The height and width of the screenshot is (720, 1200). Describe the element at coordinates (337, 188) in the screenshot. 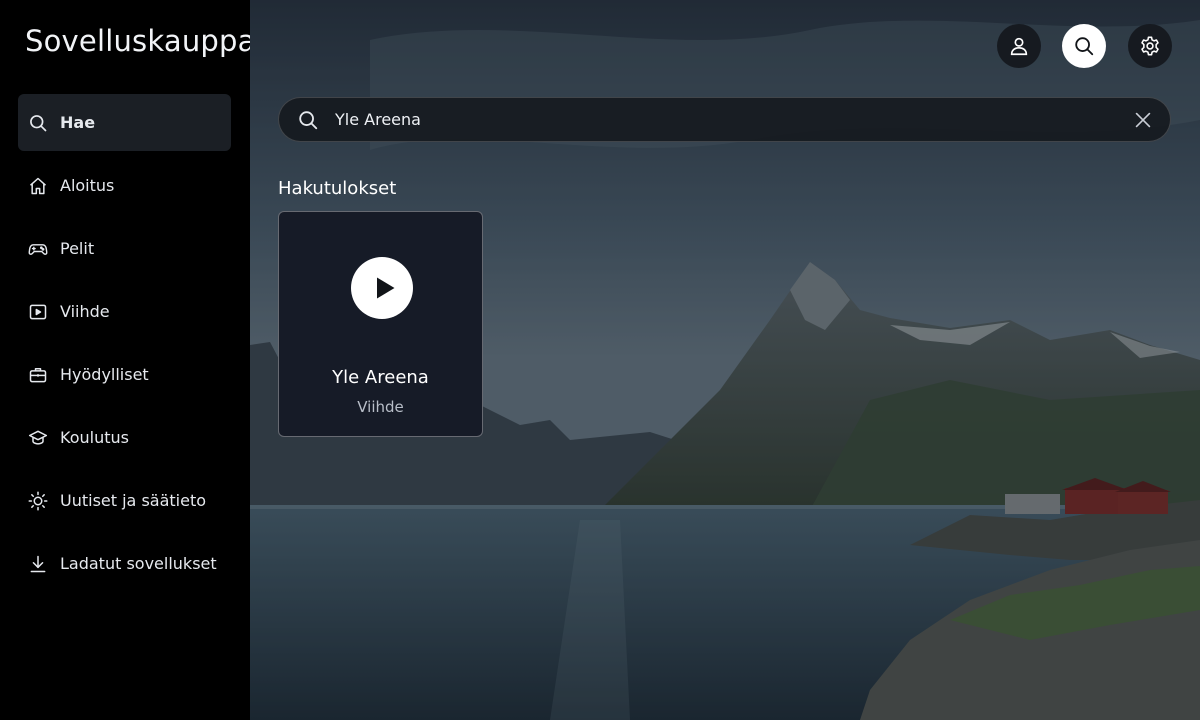

I see `results-heading: Hakutulokset` at that location.